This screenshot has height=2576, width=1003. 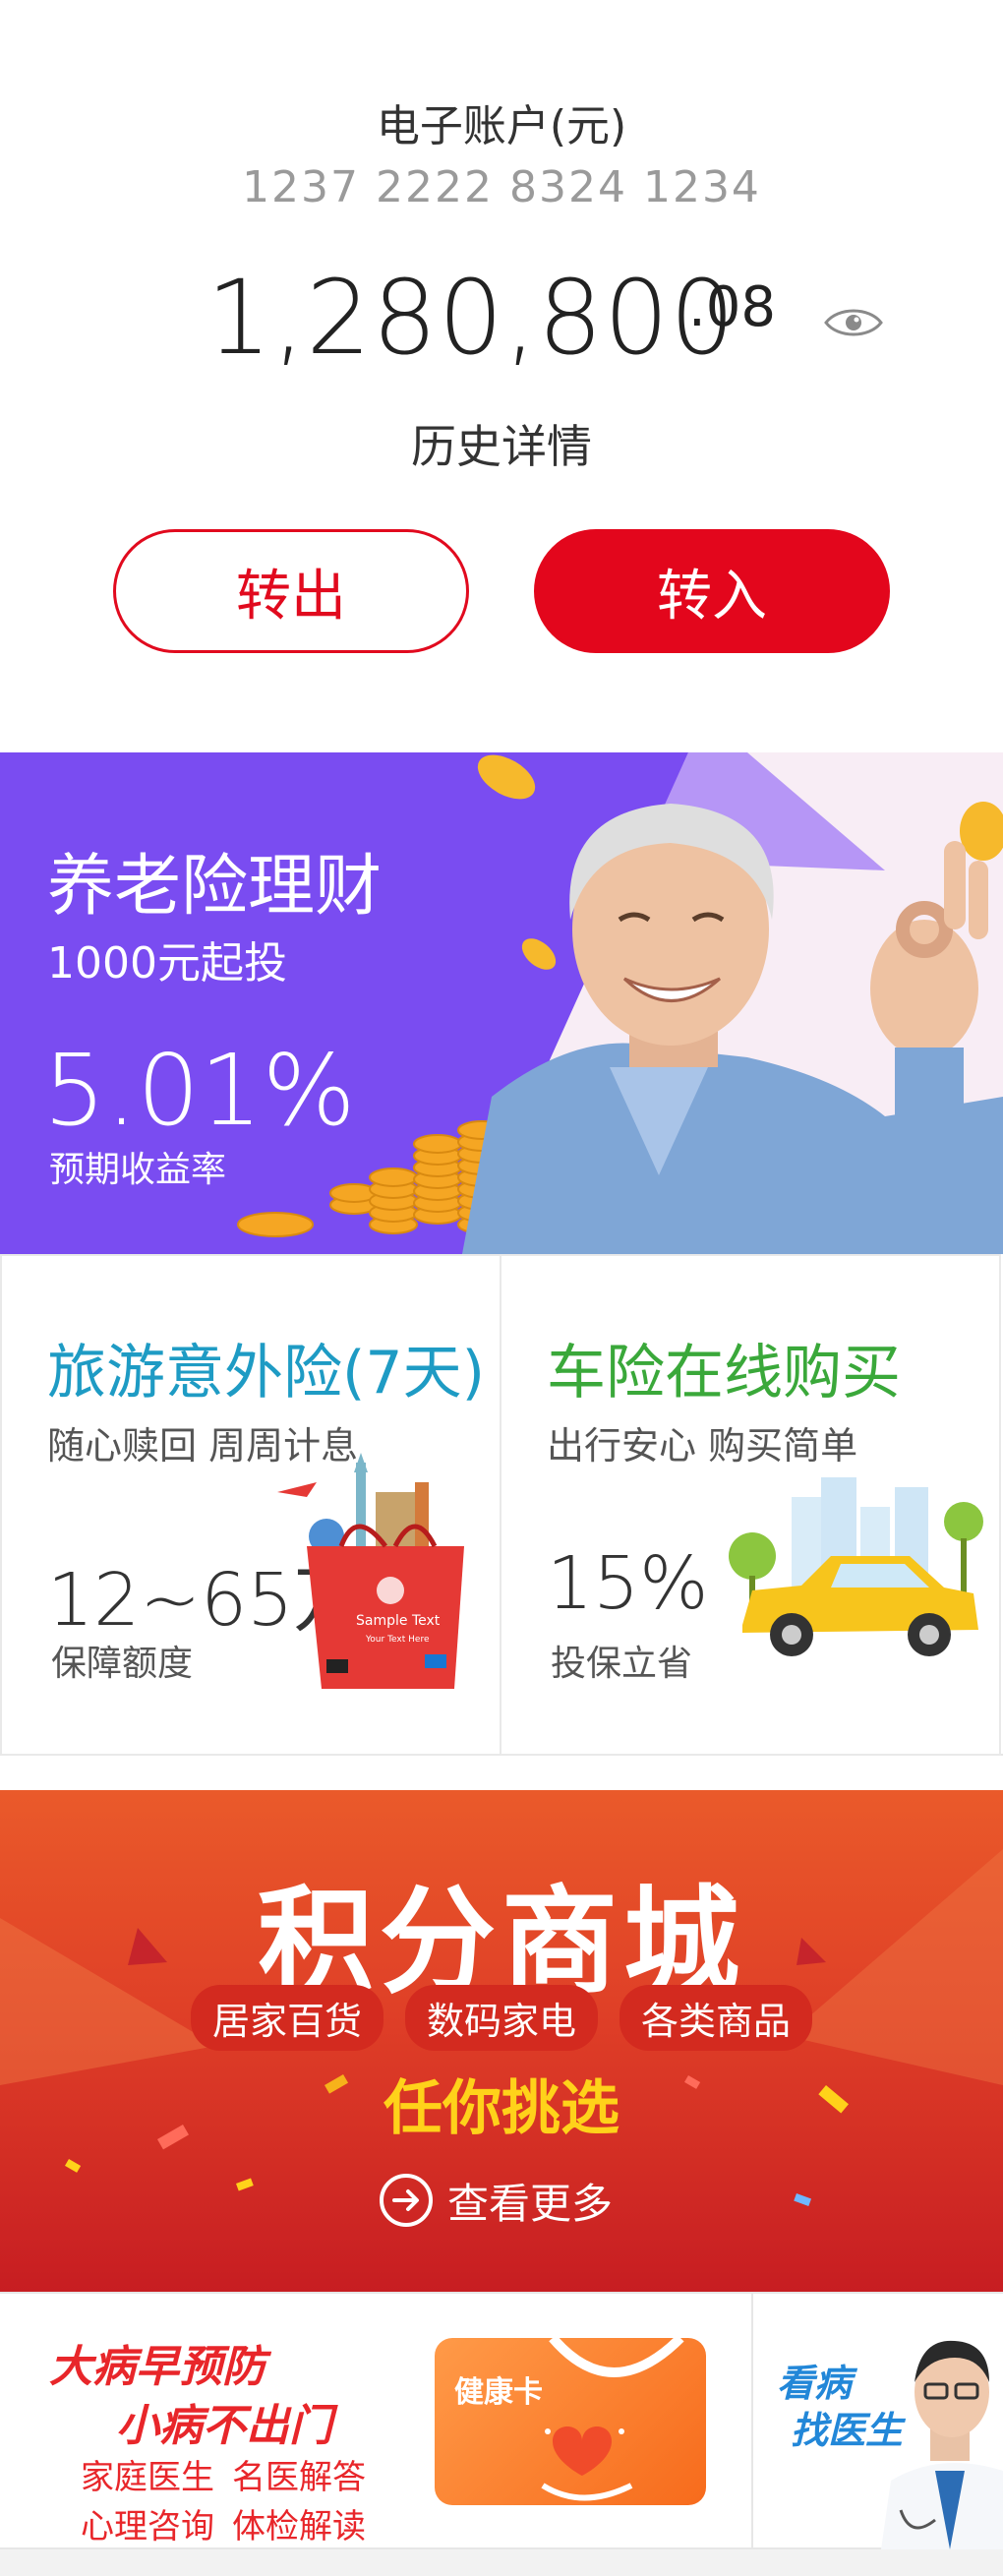 What do you see at coordinates (122, 1664) in the screenshot?
I see `travel-insurance-value-label: 保障额度` at bounding box center [122, 1664].